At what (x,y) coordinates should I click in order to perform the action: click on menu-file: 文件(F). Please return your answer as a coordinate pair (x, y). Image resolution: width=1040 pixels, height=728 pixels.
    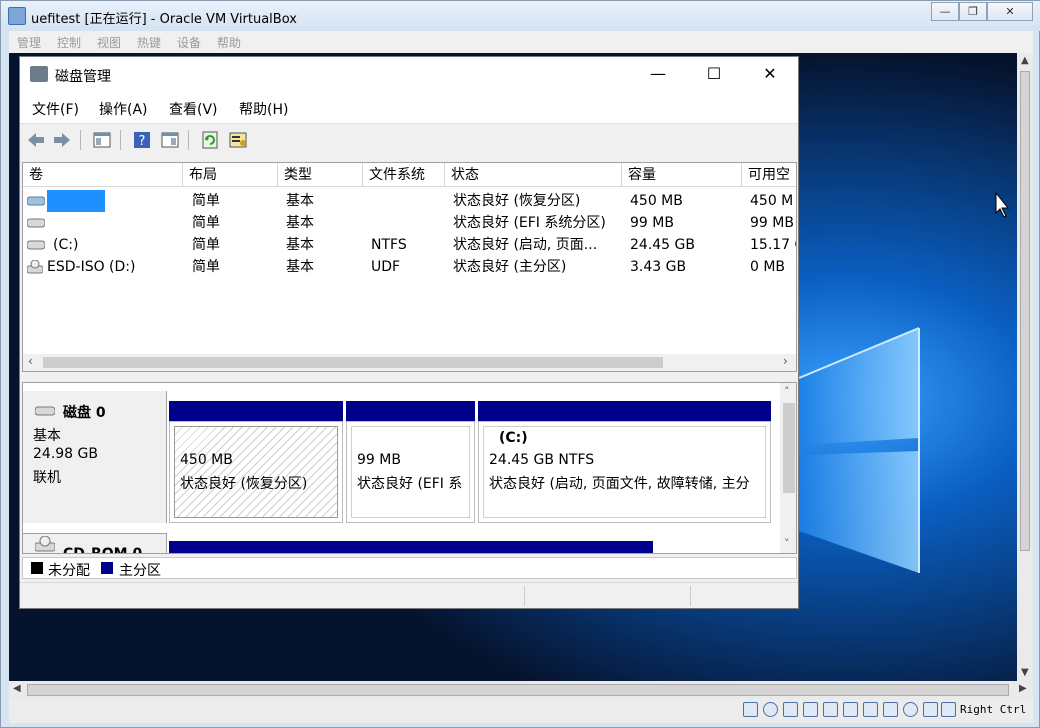
    Looking at the image, I should click on (55, 109).